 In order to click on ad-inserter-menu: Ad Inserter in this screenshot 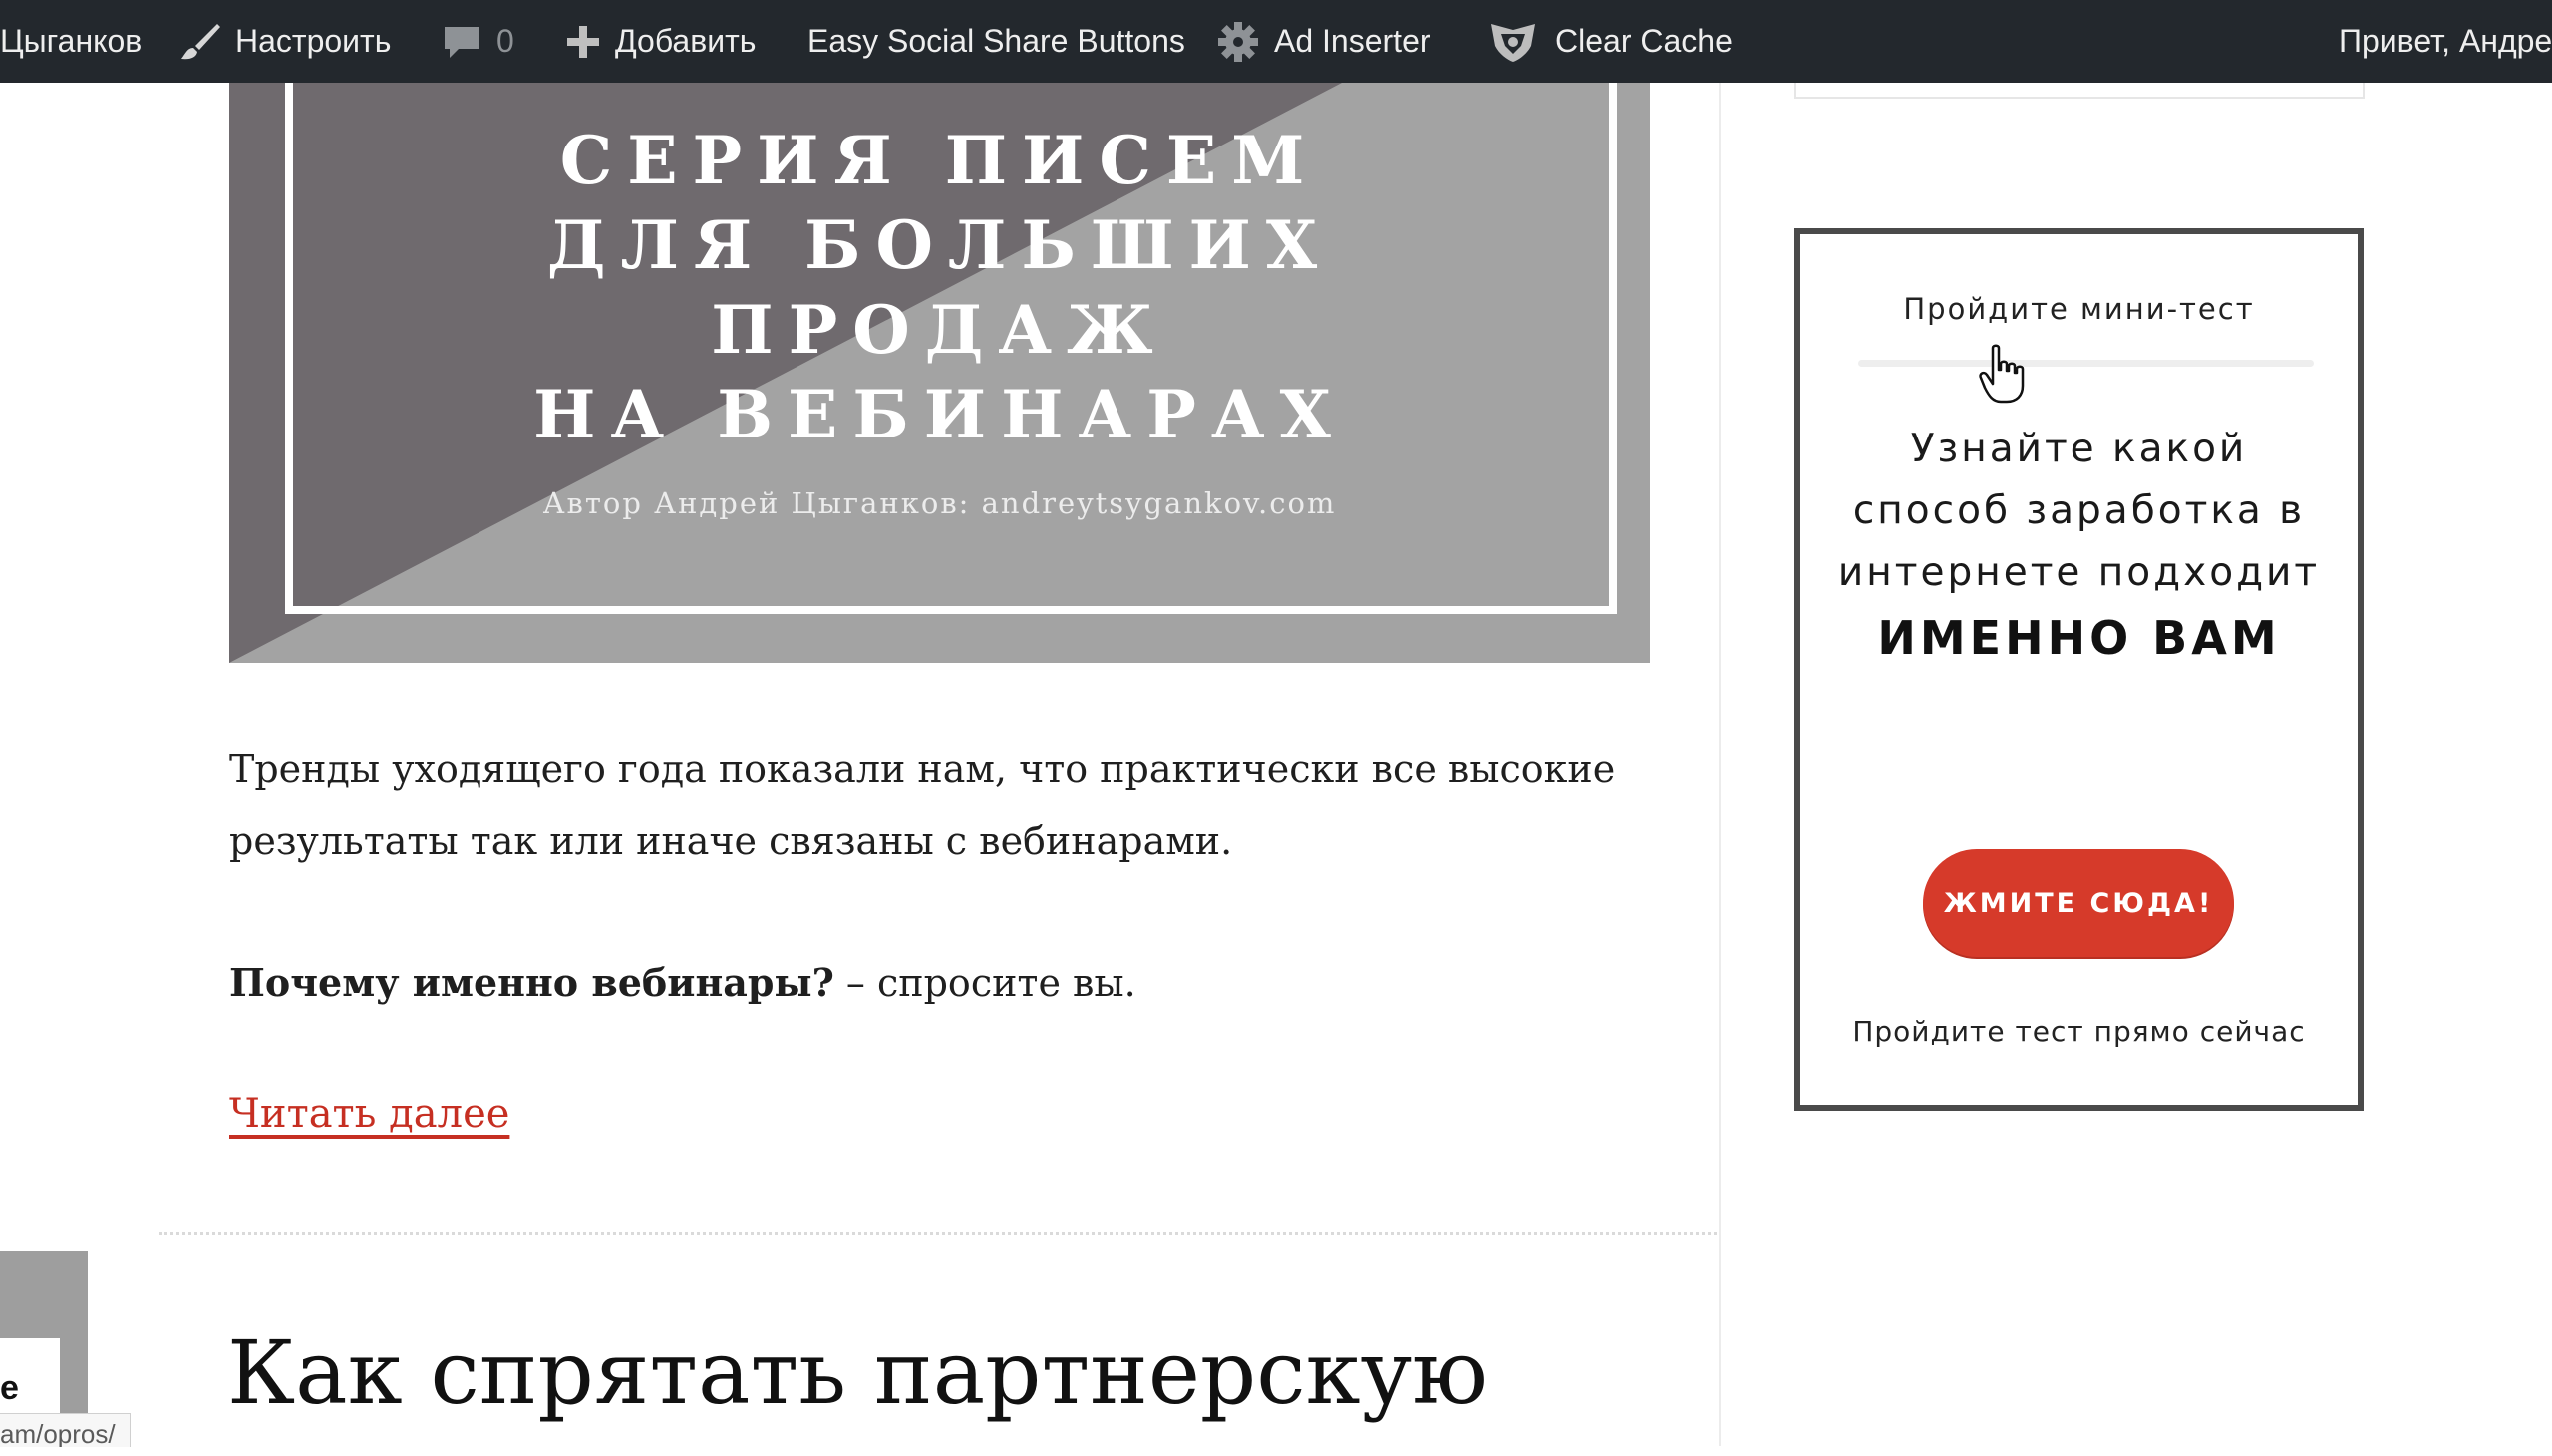, I will do `click(1323, 41)`.